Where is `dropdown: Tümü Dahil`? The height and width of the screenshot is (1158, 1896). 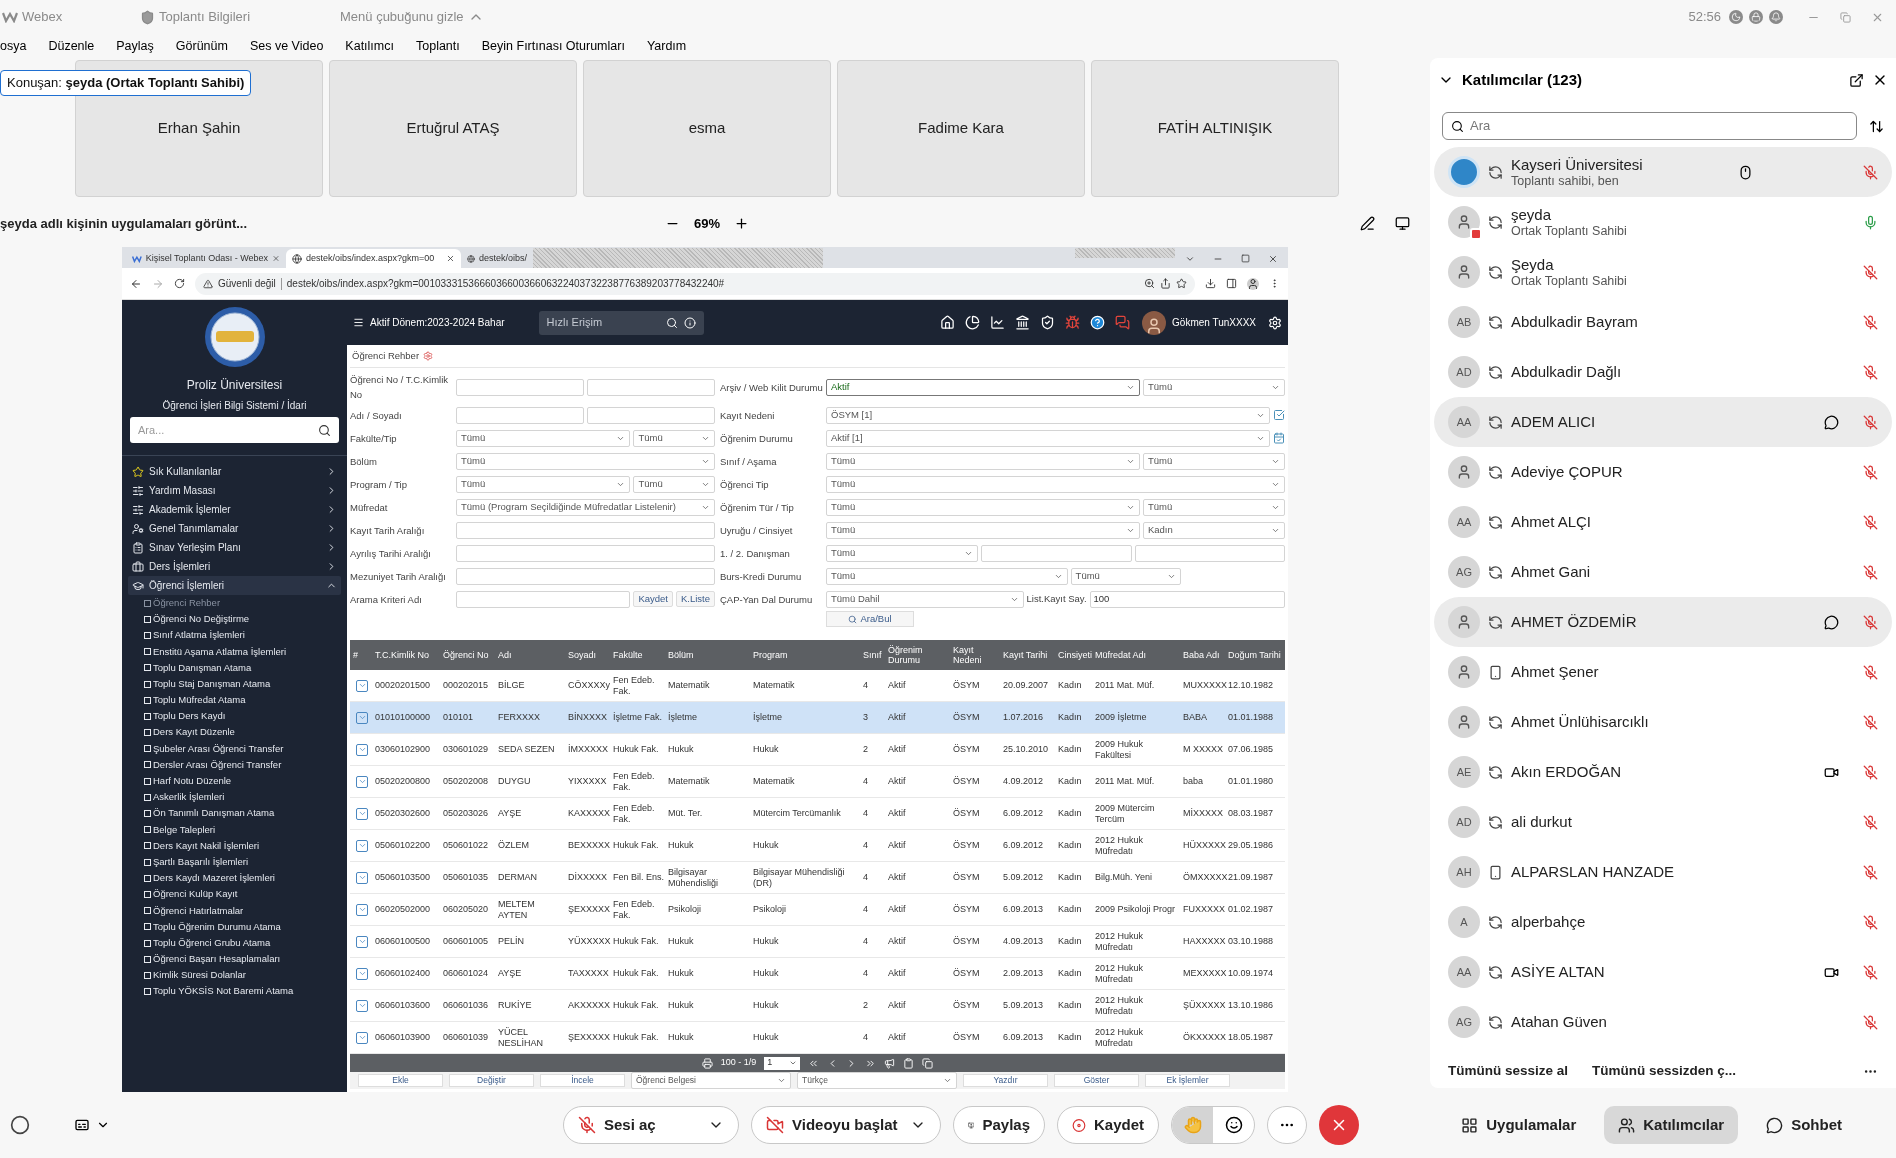 dropdown: Tümü Dahil is located at coordinates (925, 599).